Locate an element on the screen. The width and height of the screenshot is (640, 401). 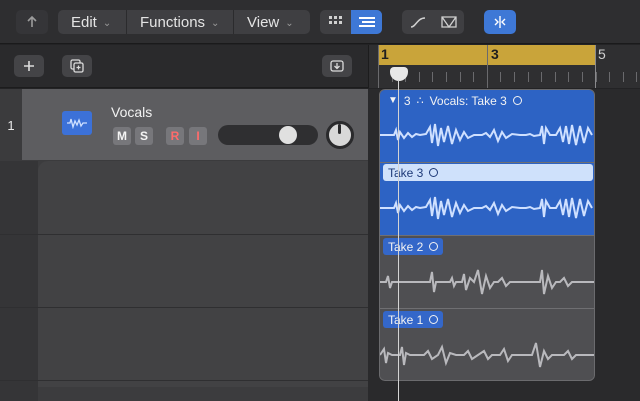
menu-edit-label: Edit is located at coordinates (84, 22).